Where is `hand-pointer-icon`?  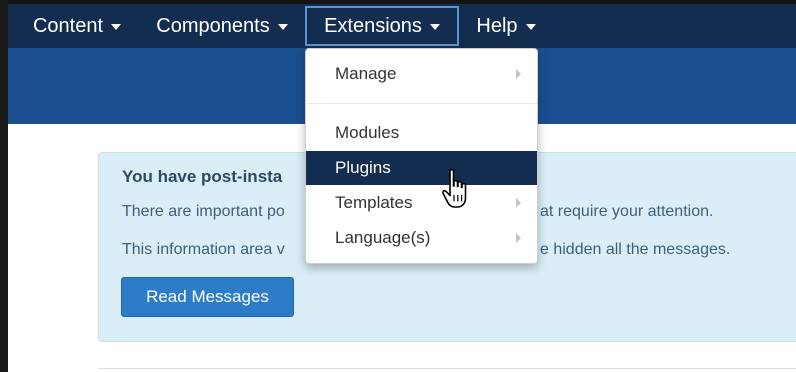
hand-pointer-icon is located at coordinates (454, 188).